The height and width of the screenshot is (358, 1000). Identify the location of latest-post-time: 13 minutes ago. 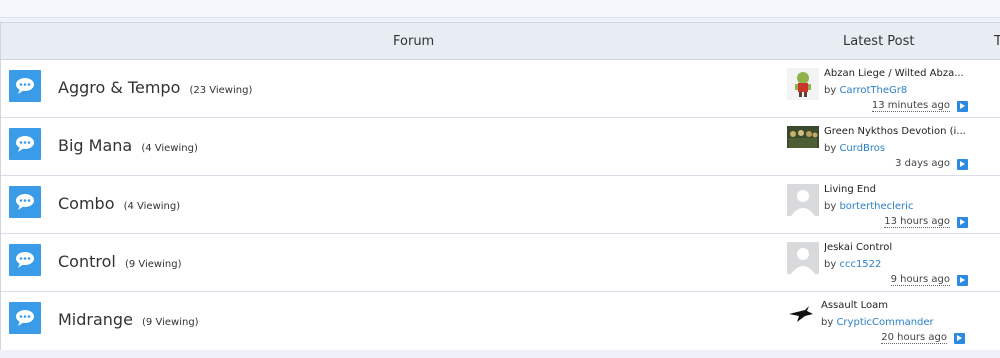
(910, 106).